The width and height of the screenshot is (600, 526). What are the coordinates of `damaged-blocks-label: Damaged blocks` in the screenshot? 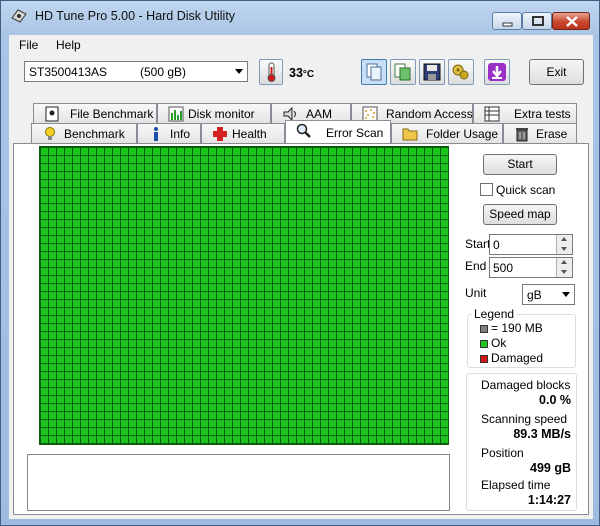 It's located at (526, 385).